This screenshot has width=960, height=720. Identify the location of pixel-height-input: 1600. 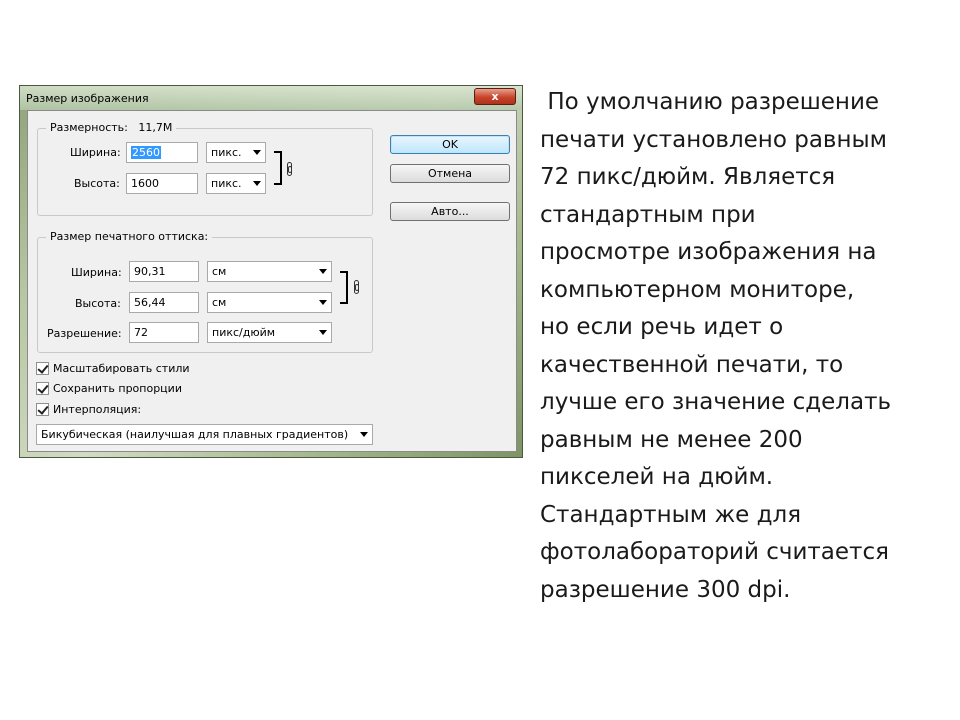
(162, 183).